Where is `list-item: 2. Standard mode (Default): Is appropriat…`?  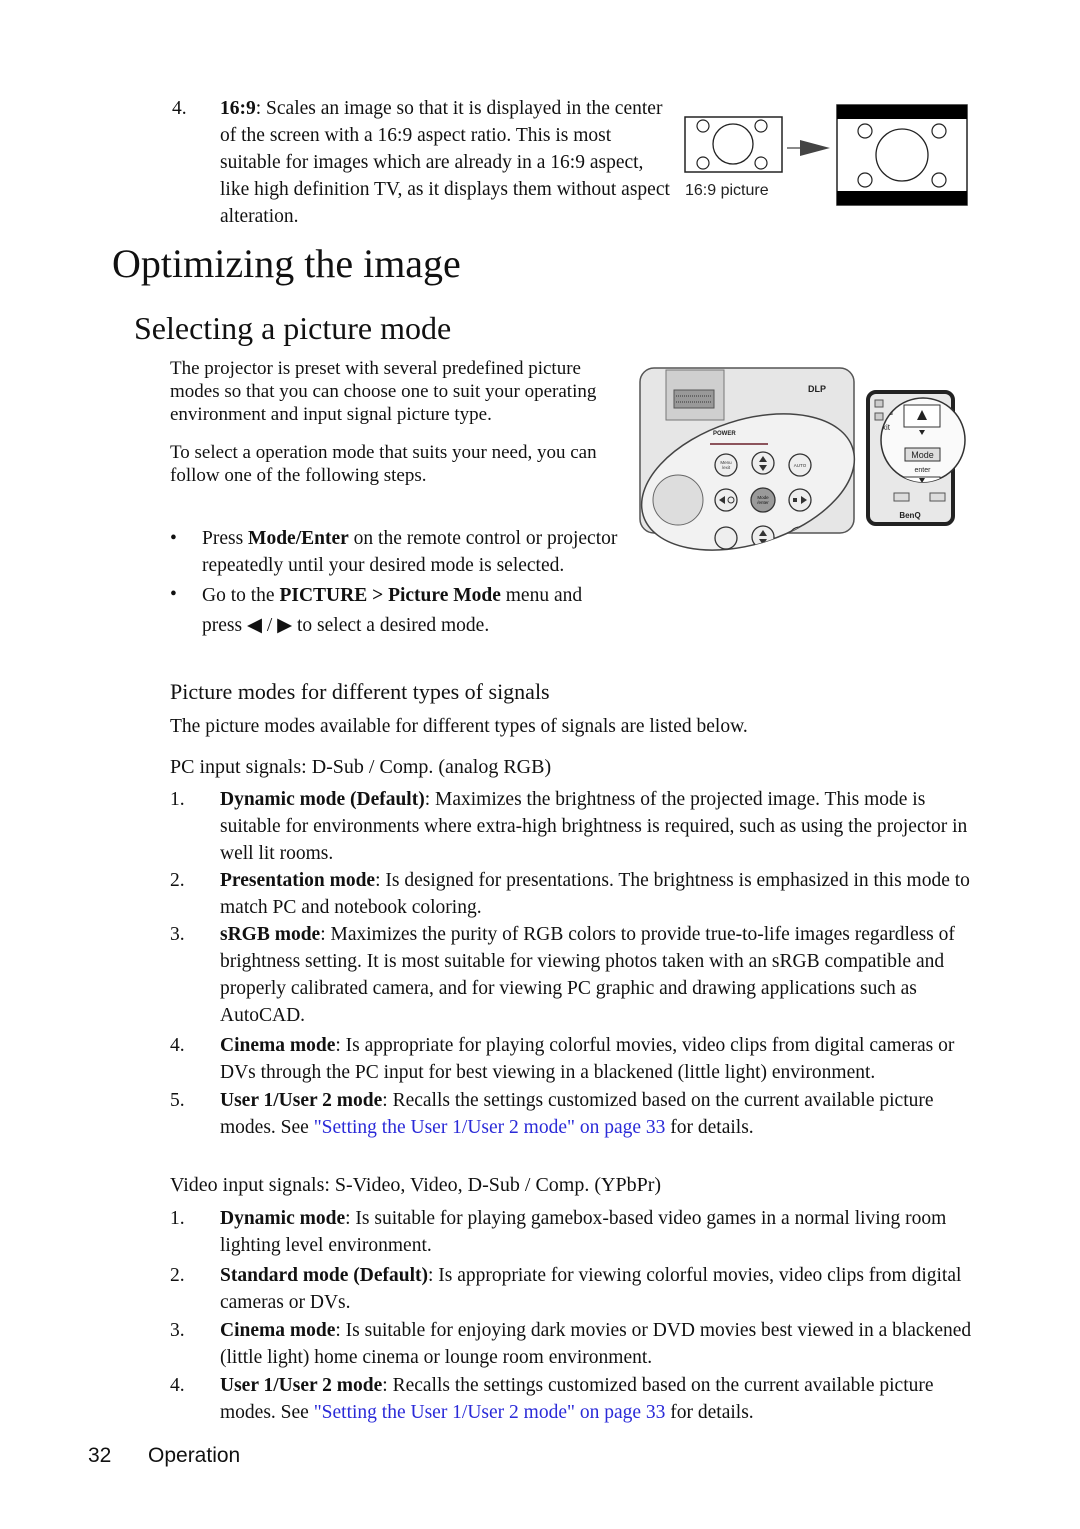
list-item: 2. Standard mode (Default): Is appropriat… is located at coordinates (566, 1289).